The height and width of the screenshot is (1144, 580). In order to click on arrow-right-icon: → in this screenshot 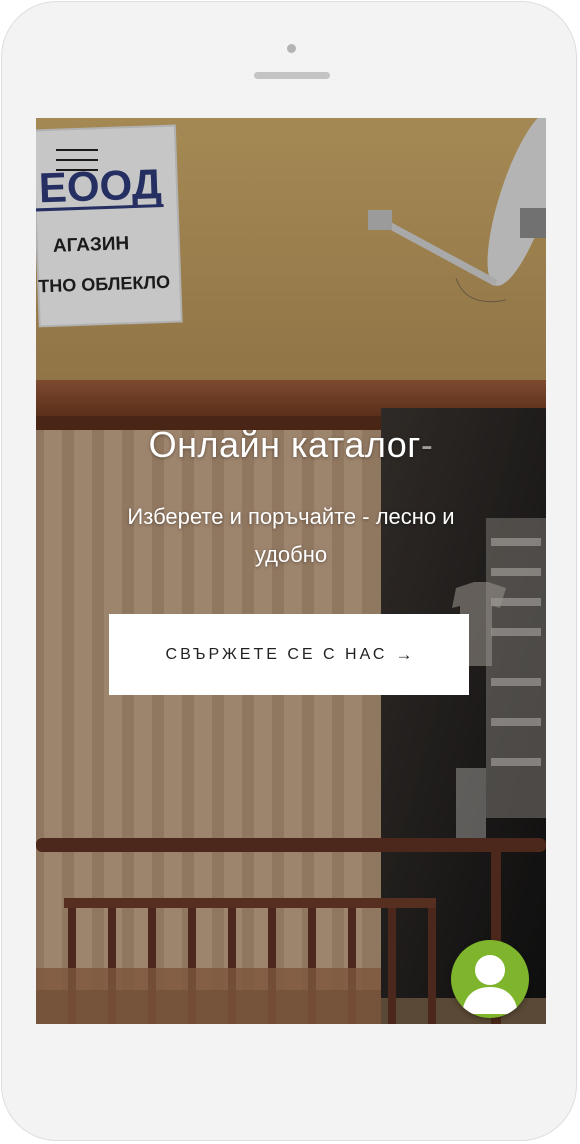, I will do `click(404, 654)`.